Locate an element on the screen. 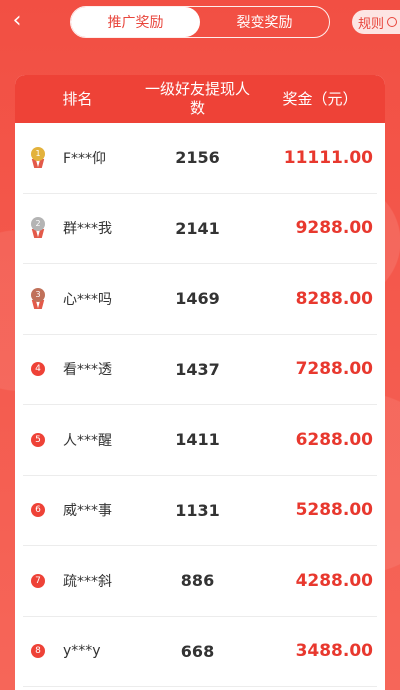  user-name: 人***醒 is located at coordinates (87, 440).